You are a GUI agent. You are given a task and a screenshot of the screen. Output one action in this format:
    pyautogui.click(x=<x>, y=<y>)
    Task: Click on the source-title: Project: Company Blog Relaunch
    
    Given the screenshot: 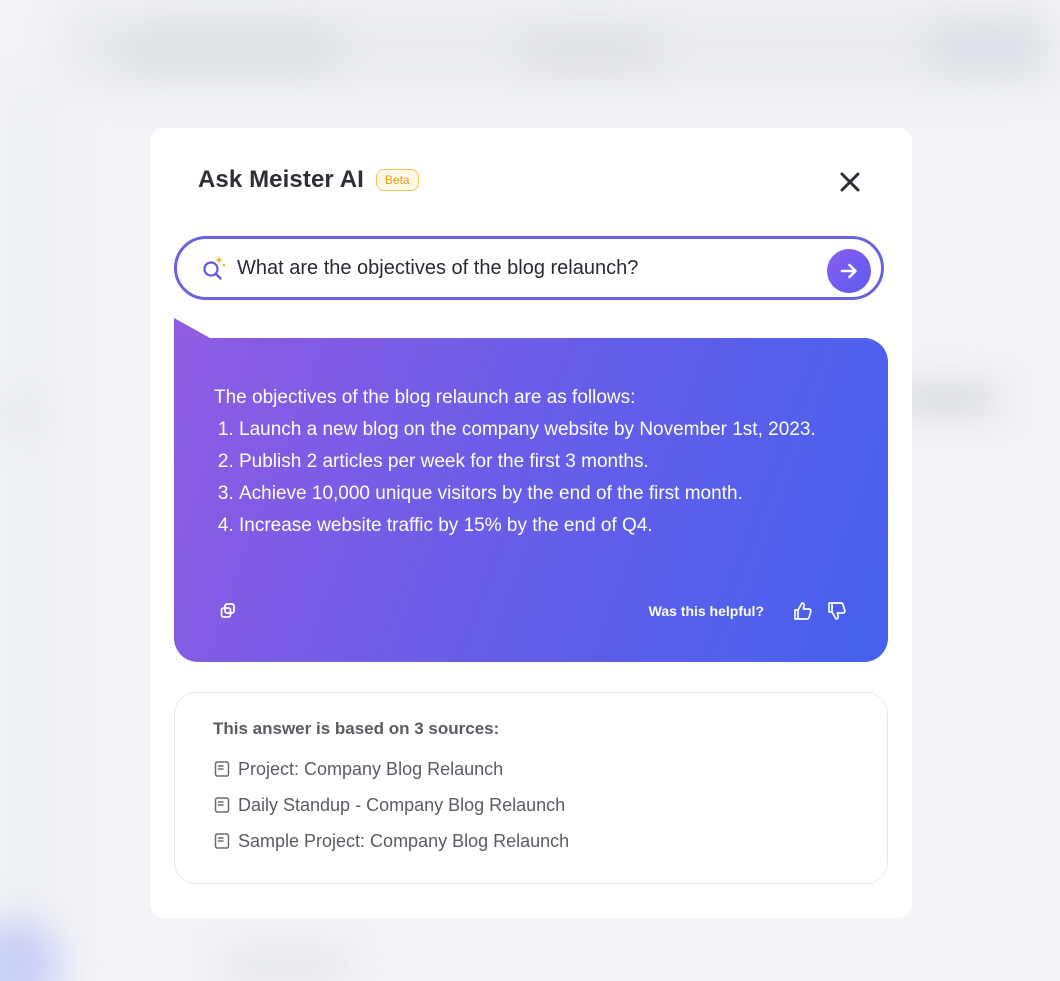 What is the action you would take?
    pyautogui.click(x=371, y=768)
    